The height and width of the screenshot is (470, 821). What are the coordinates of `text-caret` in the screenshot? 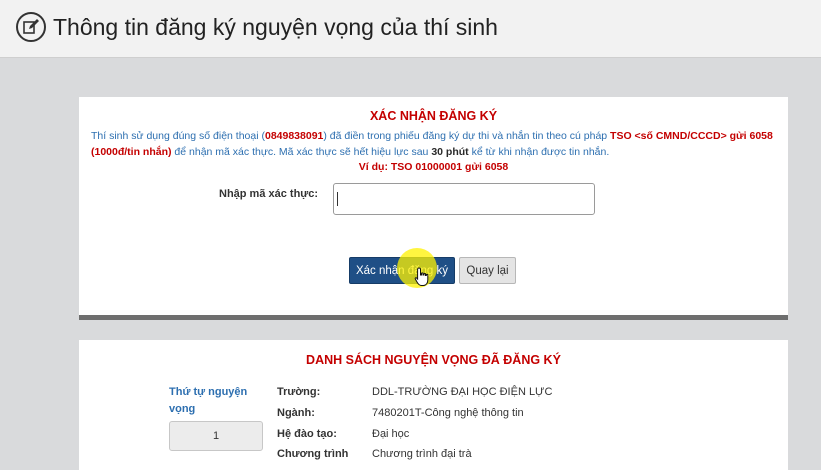 It's located at (337, 199).